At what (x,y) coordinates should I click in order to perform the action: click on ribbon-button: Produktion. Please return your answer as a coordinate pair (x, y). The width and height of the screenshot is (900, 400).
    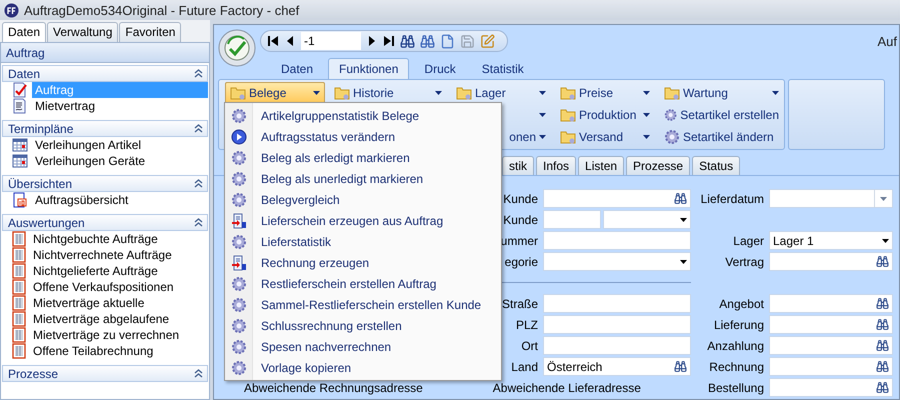
    Looking at the image, I should click on (605, 115).